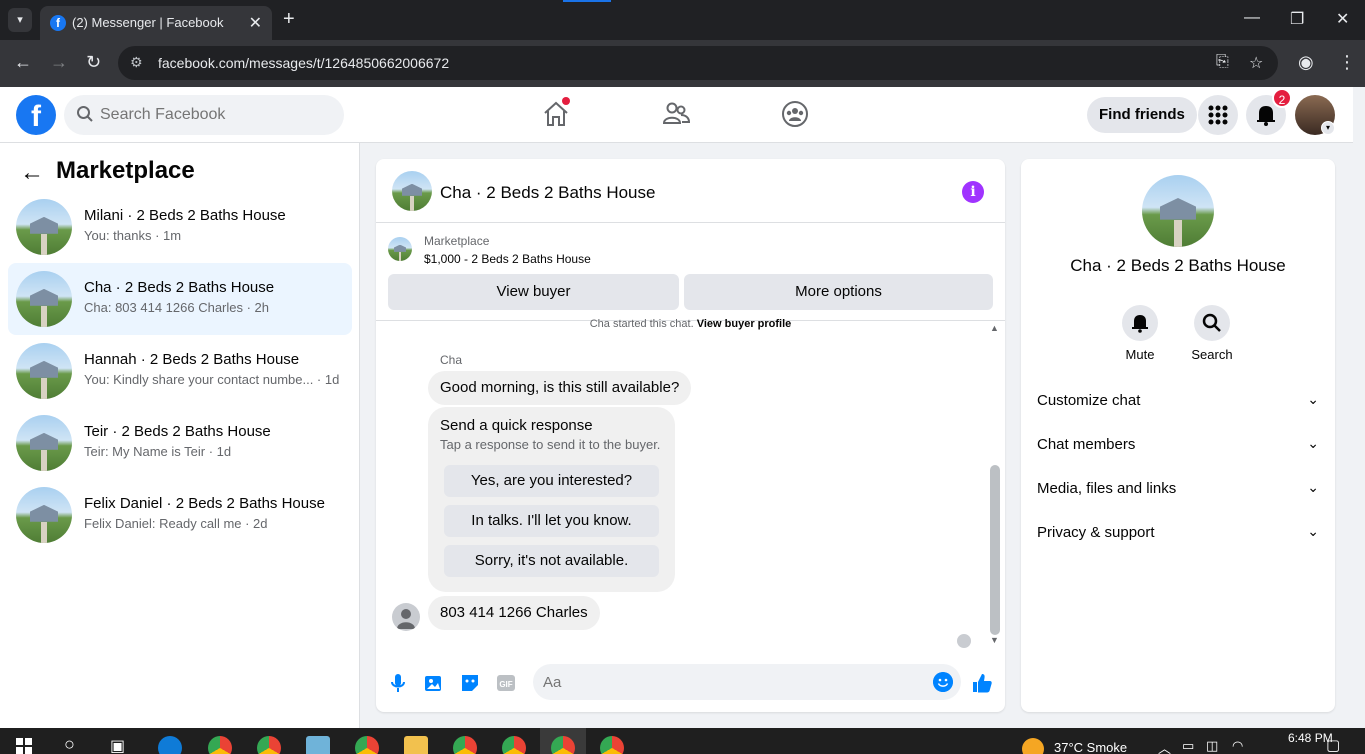 The image size is (1365, 754). Describe the element at coordinates (69, 744) in the screenshot. I see `taskbar-search-icon: ○` at that location.